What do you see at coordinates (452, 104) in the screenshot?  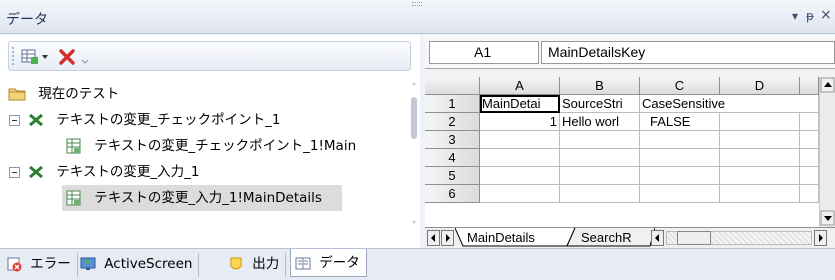 I see `row-header: 1` at bounding box center [452, 104].